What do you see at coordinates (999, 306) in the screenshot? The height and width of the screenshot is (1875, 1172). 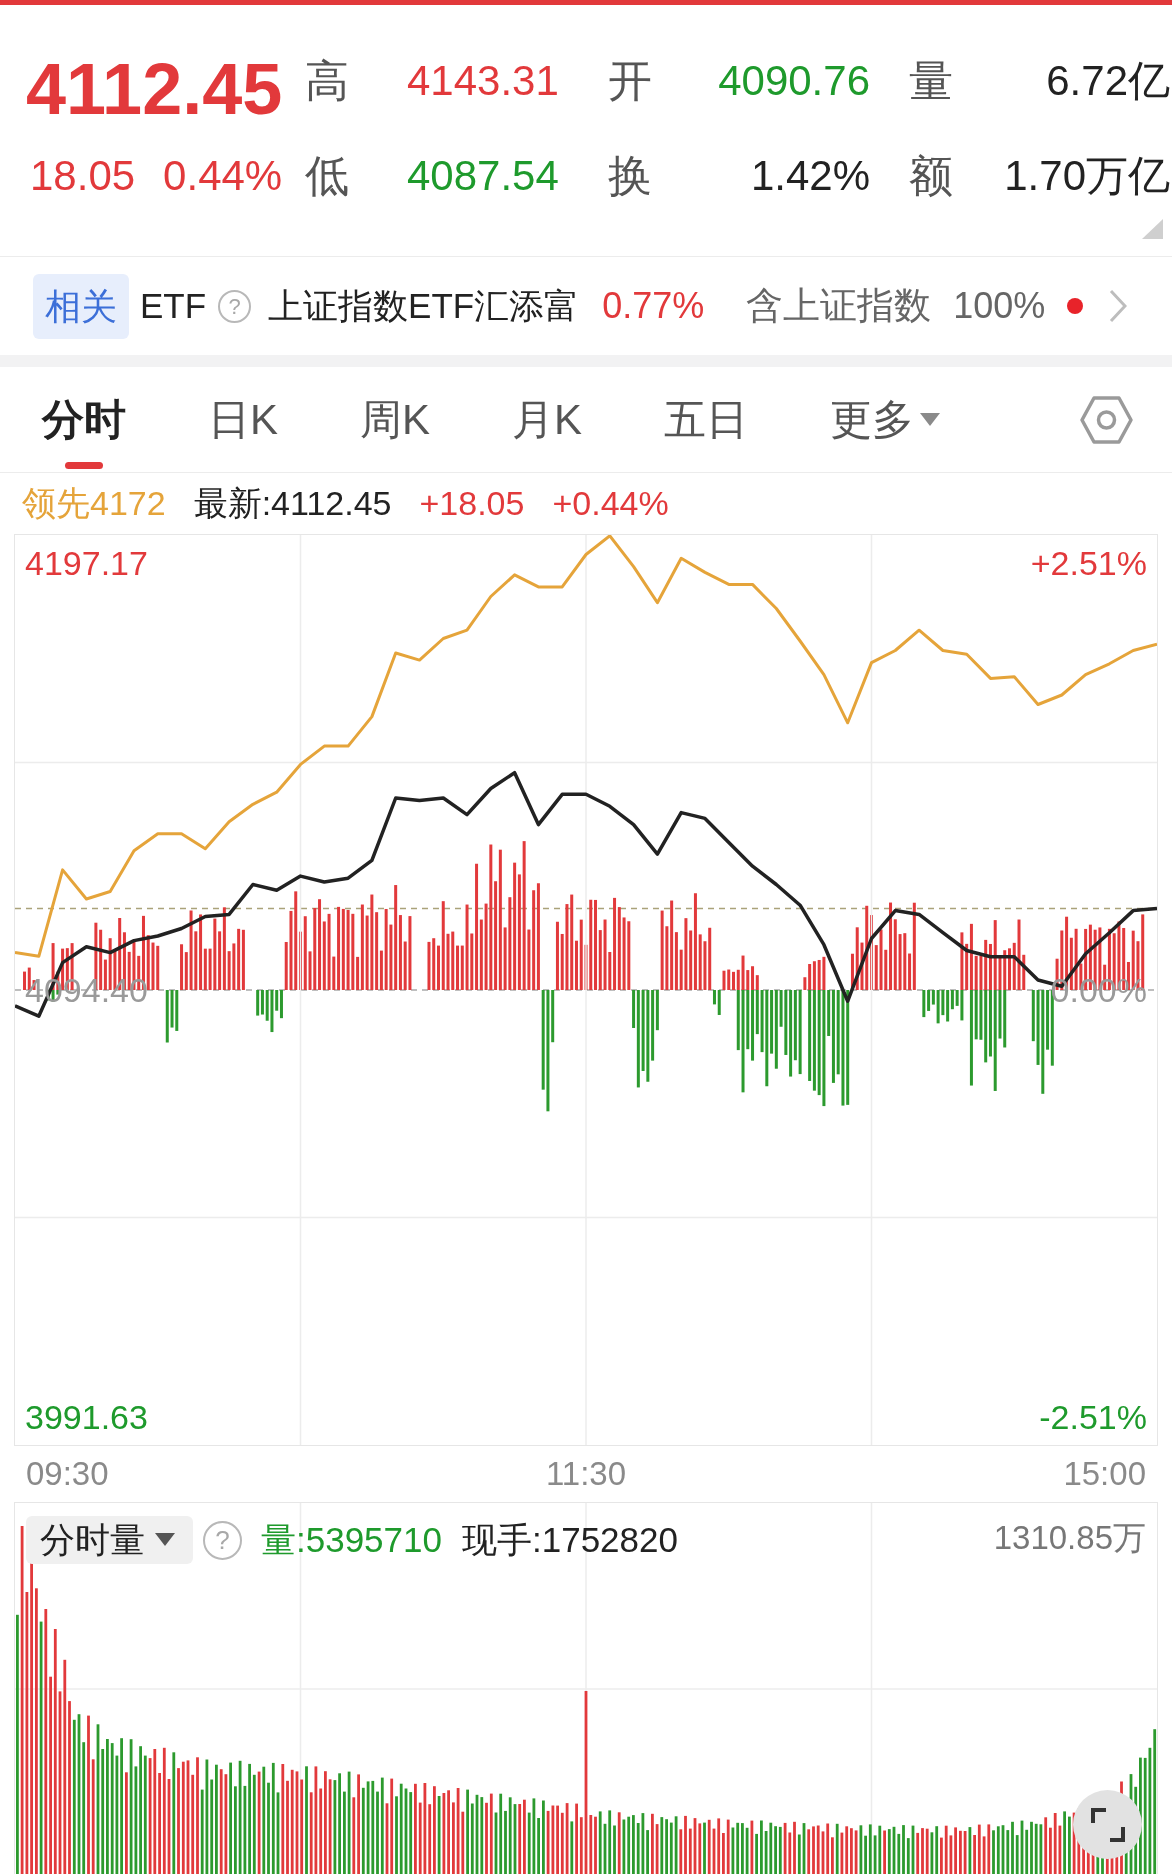 I see `holding-percent: 100%` at bounding box center [999, 306].